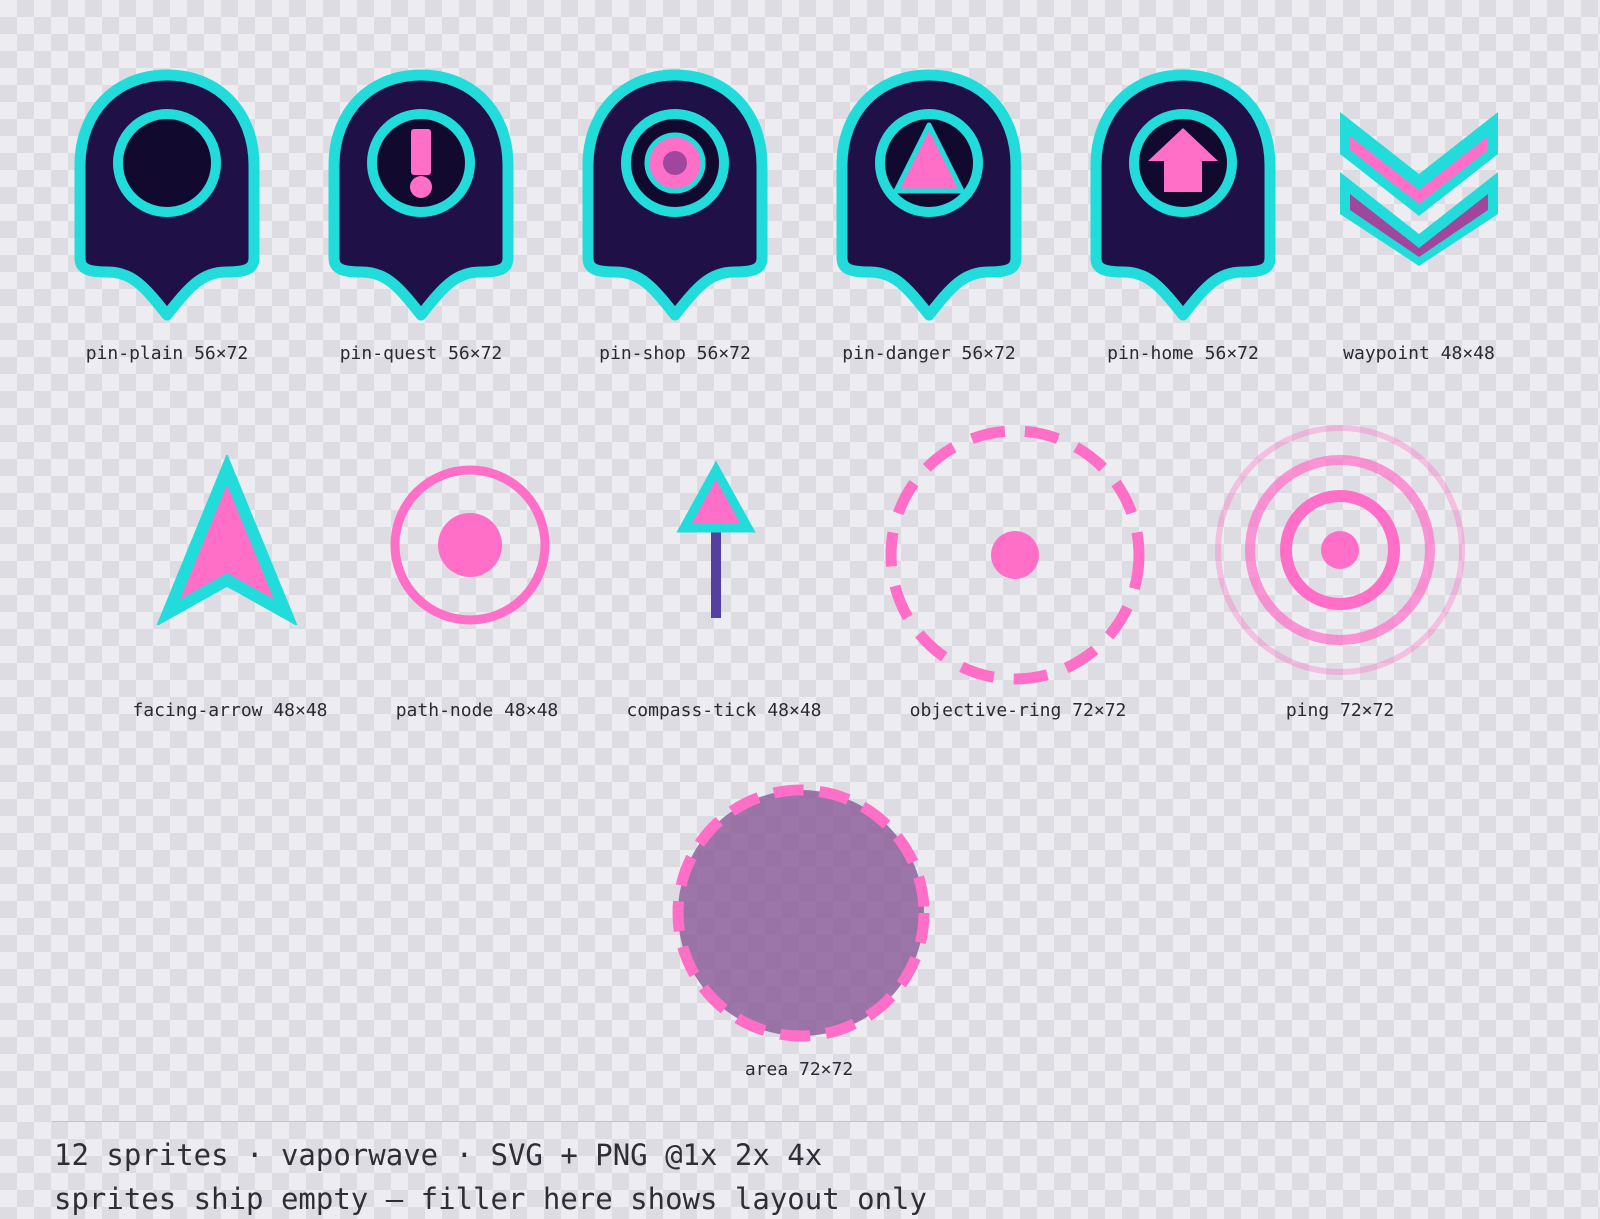 This screenshot has width=1600, height=1219. Describe the element at coordinates (421, 195) in the screenshot. I see `pin-quest-icon` at that location.